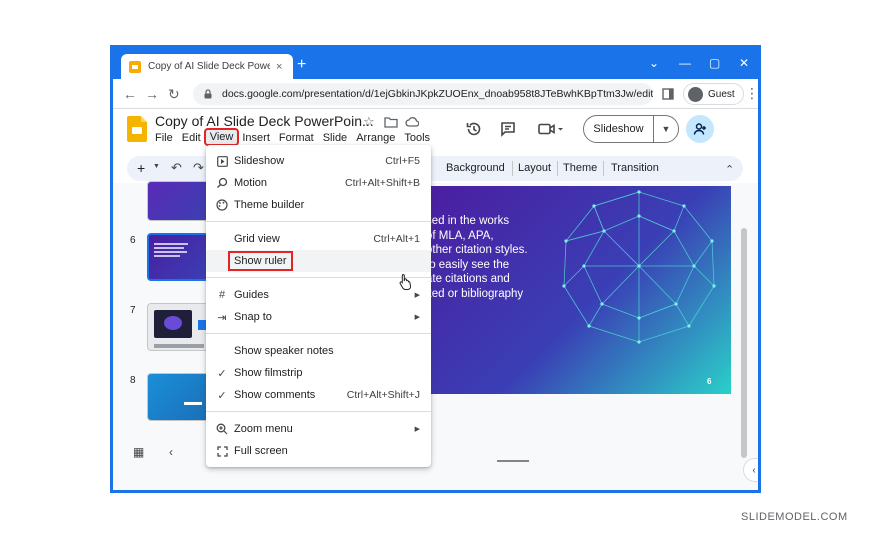 This screenshot has width=870, height=539. What do you see at coordinates (318, 317) in the screenshot?
I see `menu-item-snap-to: ⇥ Snap to ▶` at bounding box center [318, 317].